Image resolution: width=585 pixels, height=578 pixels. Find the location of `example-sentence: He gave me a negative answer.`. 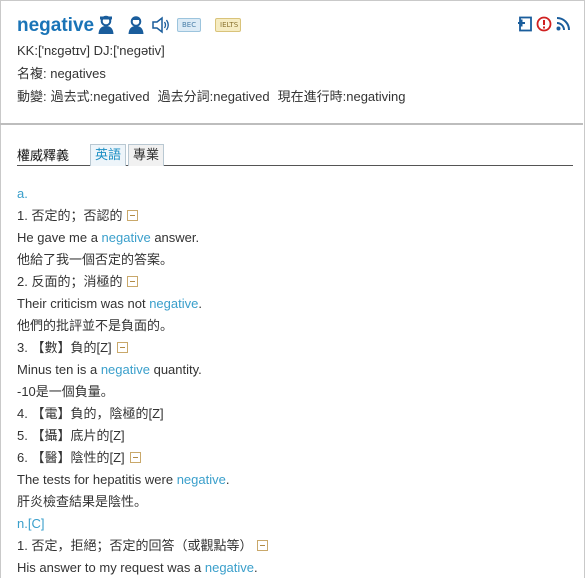

example-sentence: He gave me a negative answer. is located at coordinates (295, 238).